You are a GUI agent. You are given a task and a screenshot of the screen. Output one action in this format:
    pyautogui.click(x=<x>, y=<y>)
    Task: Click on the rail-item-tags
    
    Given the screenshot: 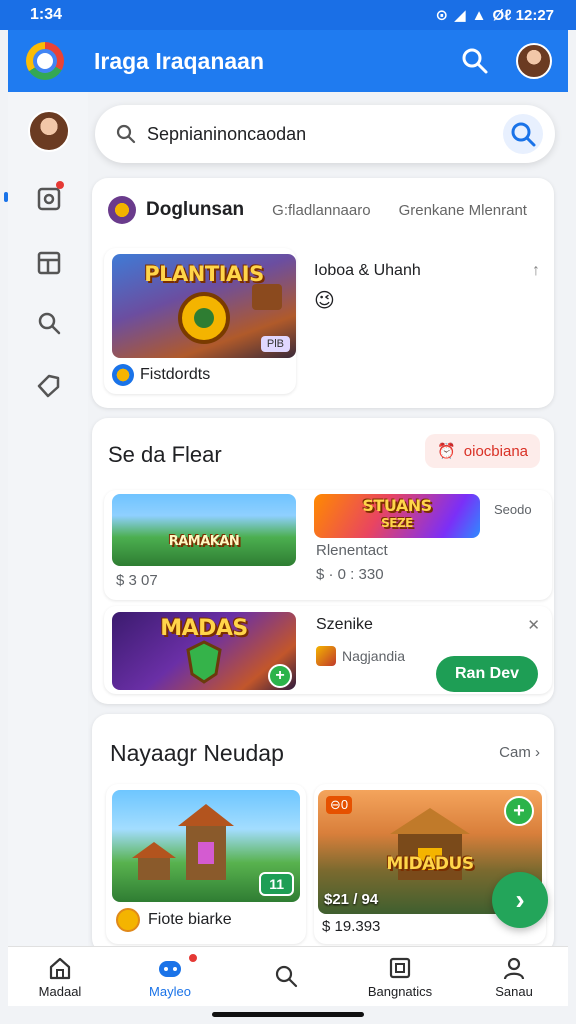 What is the action you would take?
    pyautogui.click(x=49, y=385)
    